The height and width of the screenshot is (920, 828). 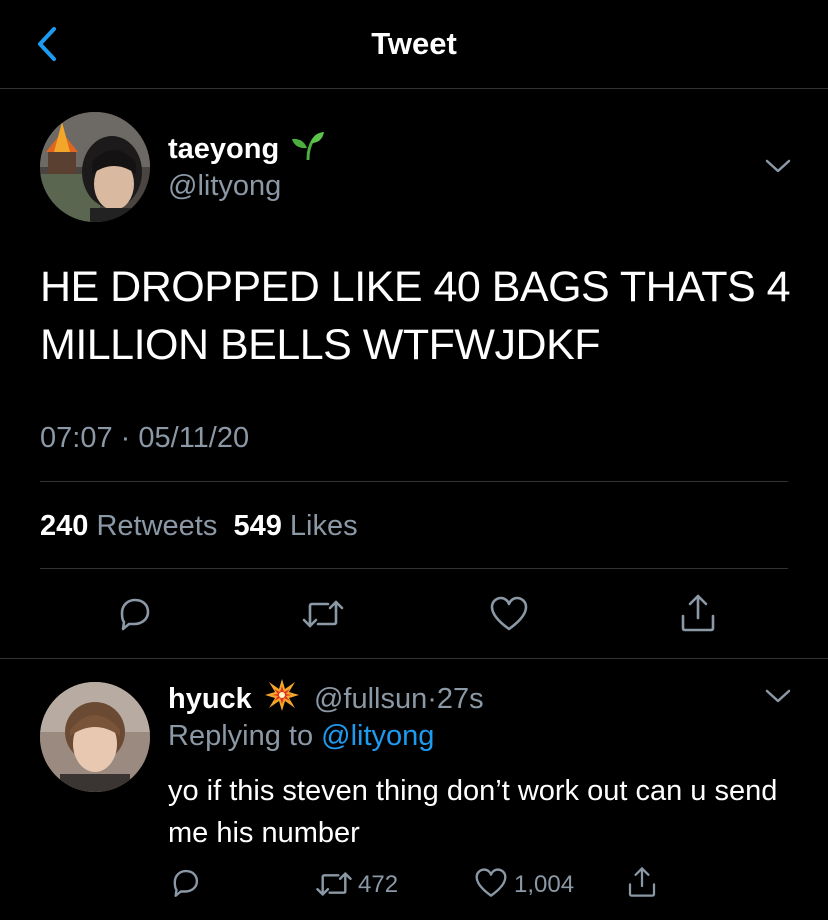 I want to click on reply-like-button, so click(x=491, y=883).